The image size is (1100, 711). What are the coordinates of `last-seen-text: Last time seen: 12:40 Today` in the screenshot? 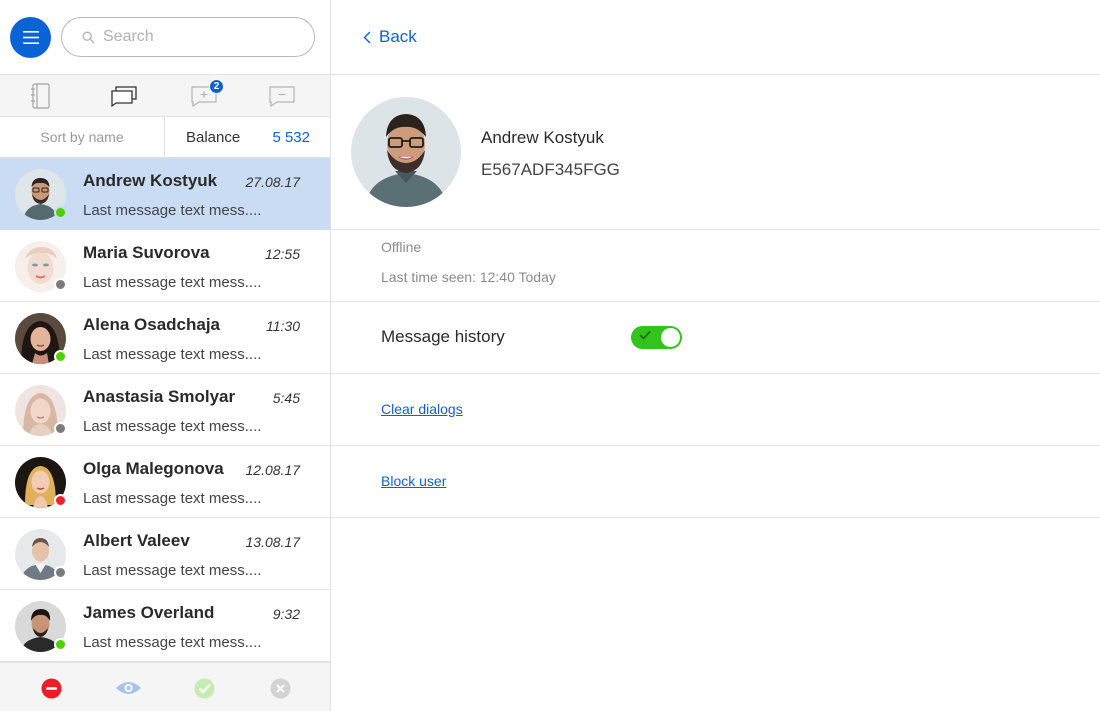 It's located at (468, 277).